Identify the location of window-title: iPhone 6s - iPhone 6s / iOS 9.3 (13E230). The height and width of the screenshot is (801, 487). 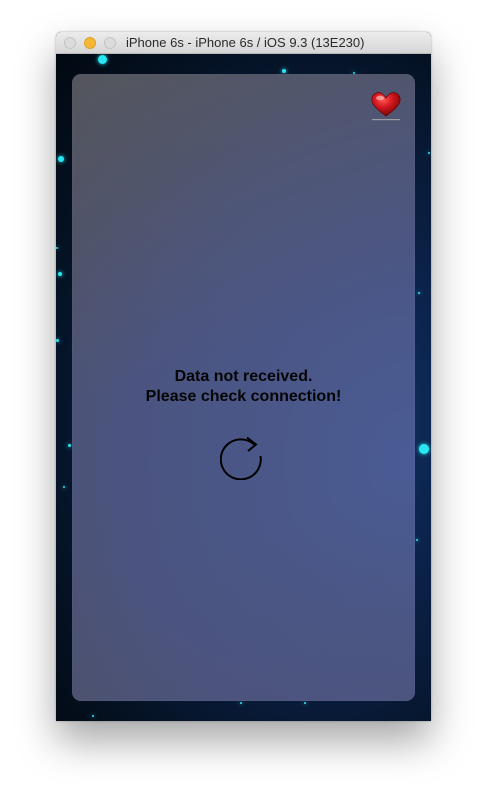
(245, 42).